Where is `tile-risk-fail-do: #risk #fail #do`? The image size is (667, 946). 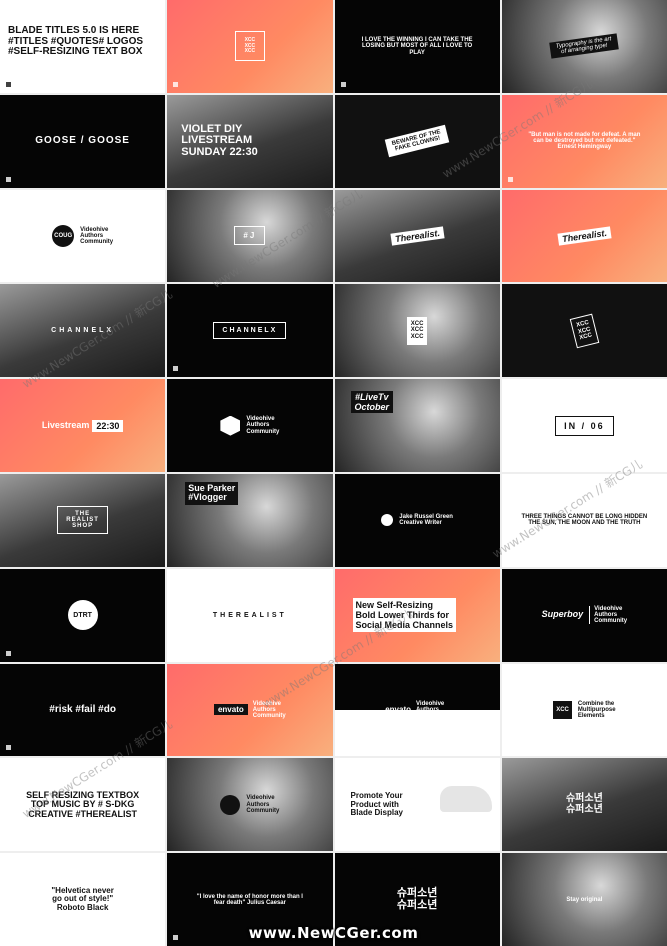
tile-risk-fail-do: #risk #fail #do is located at coordinates (83, 710).